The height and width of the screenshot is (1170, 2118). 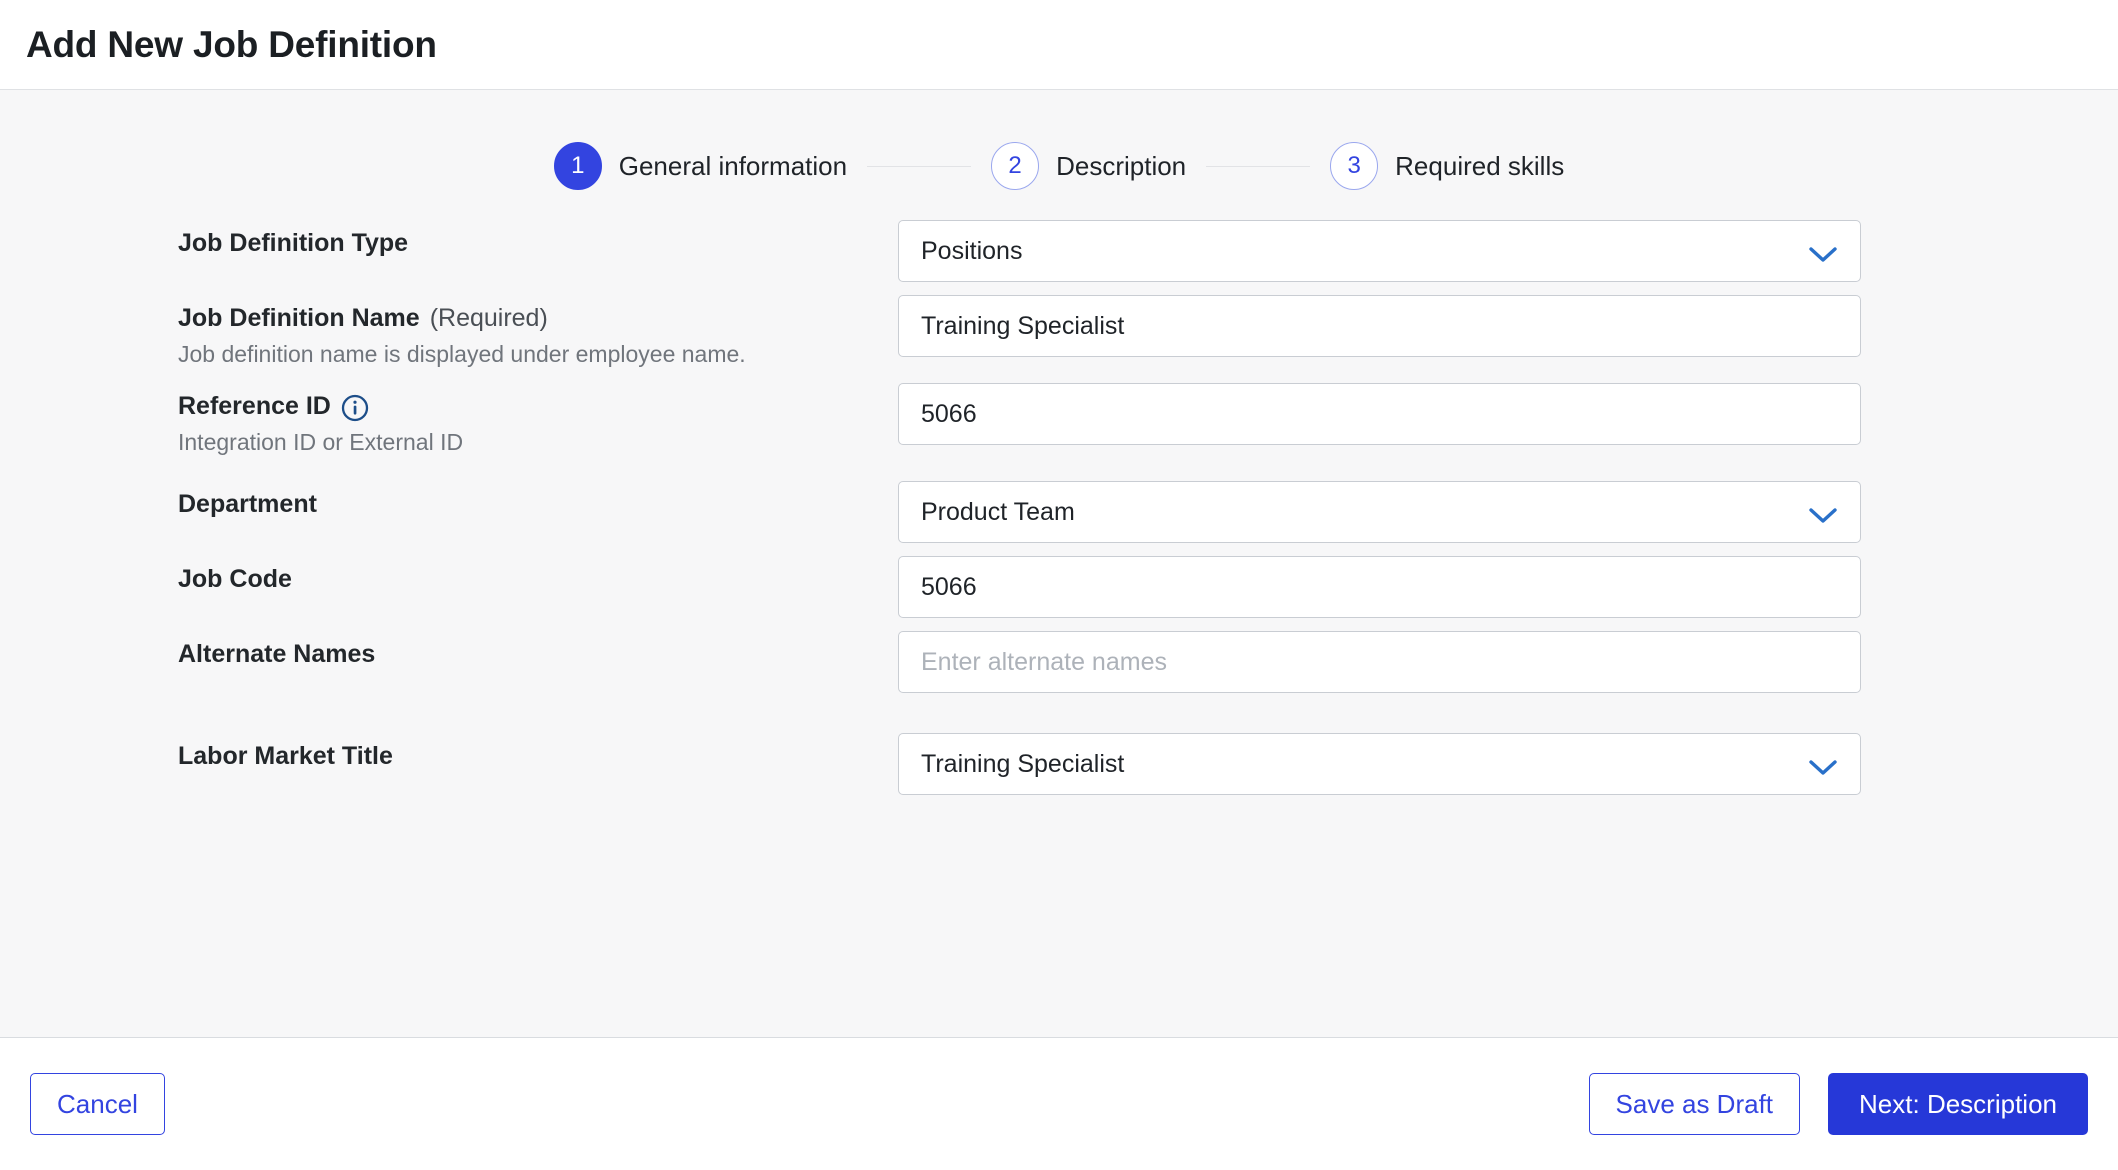 What do you see at coordinates (1121, 165) in the screenshot?
I see `step-2-label: Description` at bounding box center [1121, 165].